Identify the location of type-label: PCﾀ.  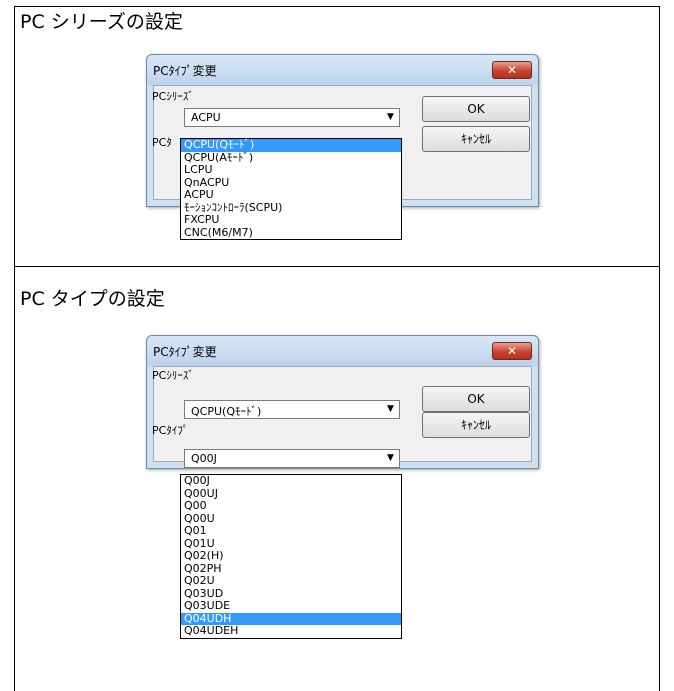
(162, 142).